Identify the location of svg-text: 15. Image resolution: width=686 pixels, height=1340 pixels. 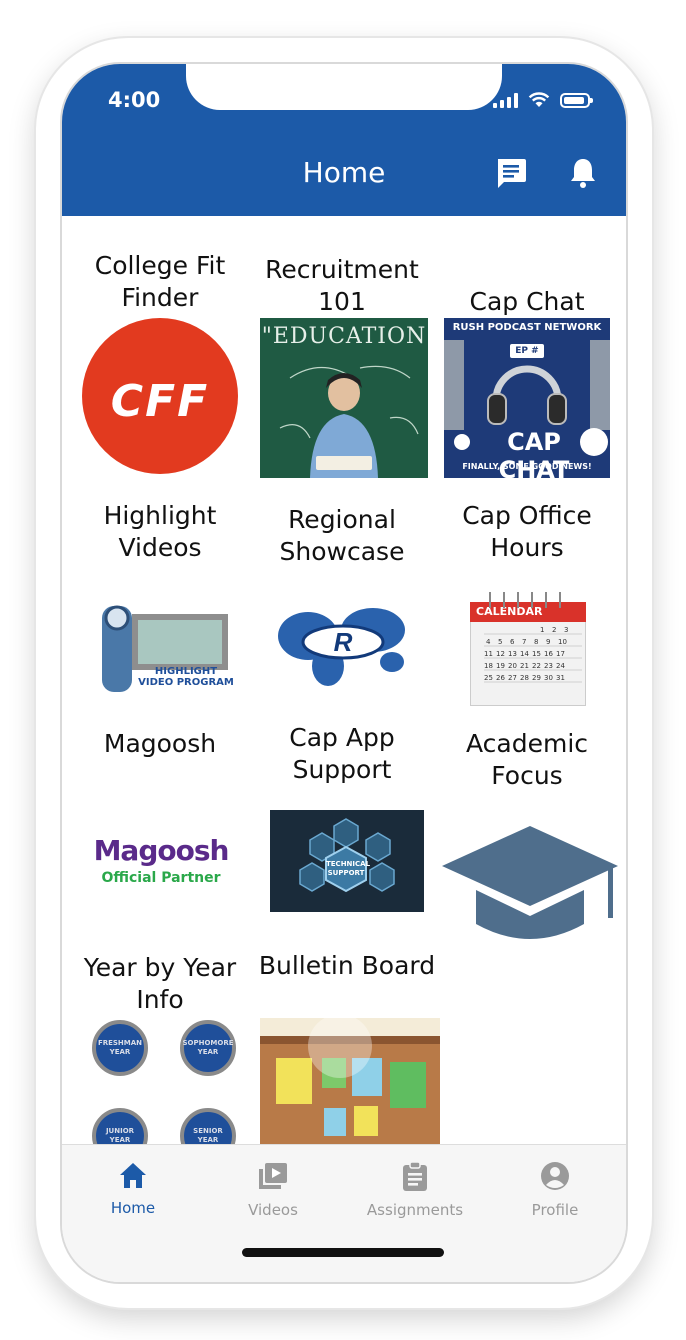
(536, 654).